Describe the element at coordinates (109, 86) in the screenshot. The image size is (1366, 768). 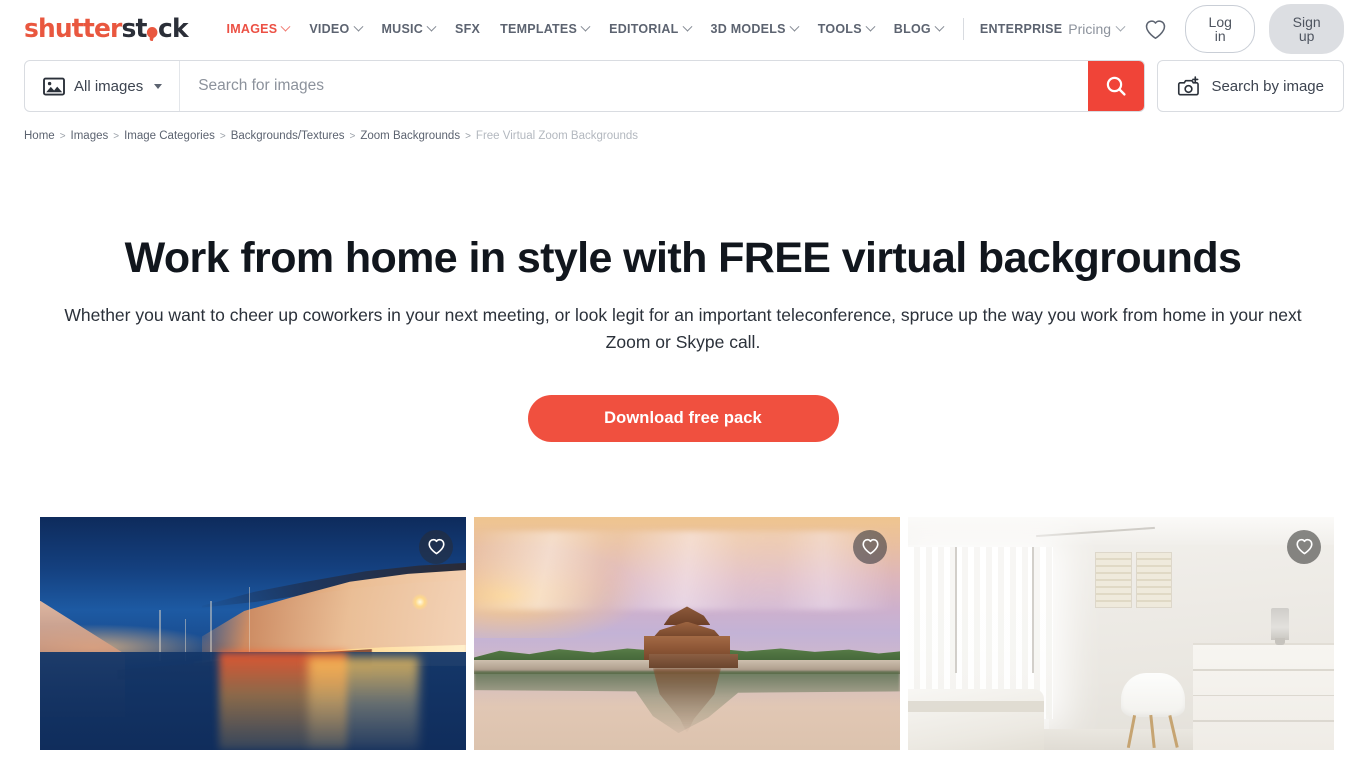
I see `search-type-label: All images` at that location.